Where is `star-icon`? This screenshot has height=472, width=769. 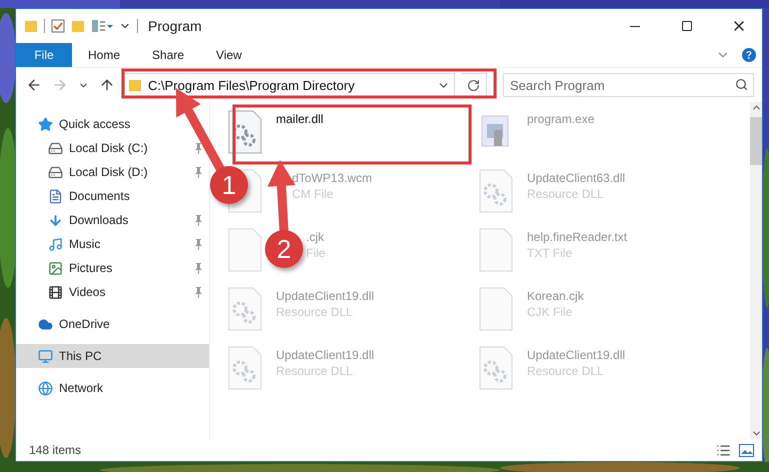 star-icon is located at coordinates (45, 124).